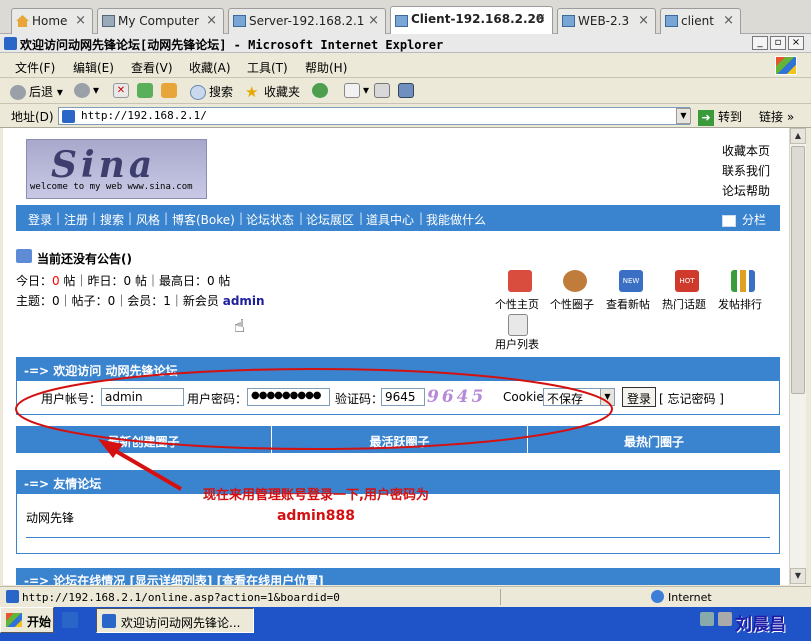  I want to click on star-icon: ★, so click(252, 92).